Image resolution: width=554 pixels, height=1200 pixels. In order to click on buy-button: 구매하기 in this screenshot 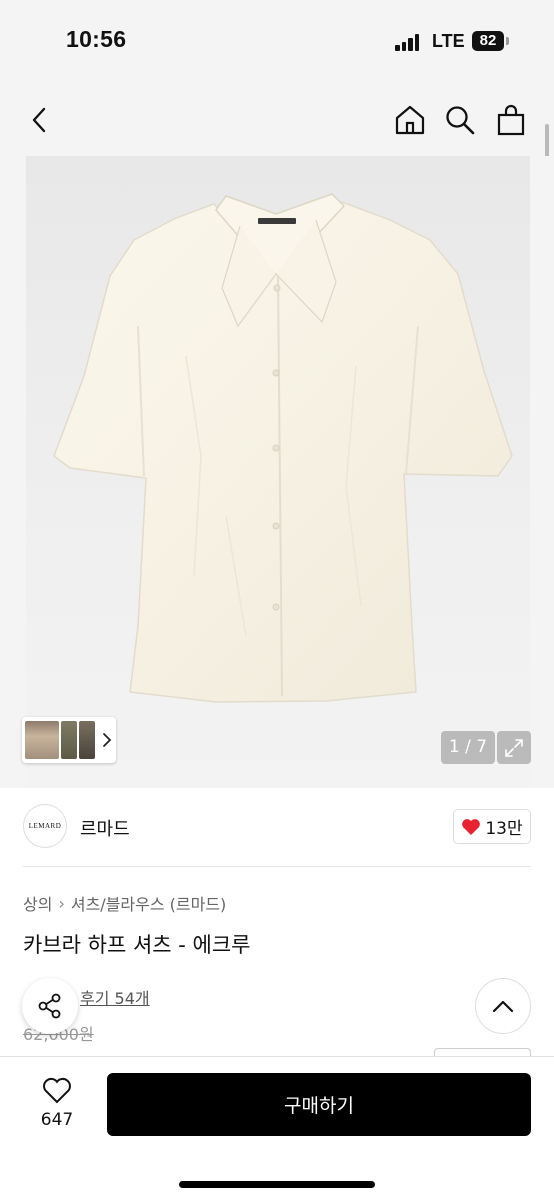, I will do `click(319, 1104)`.